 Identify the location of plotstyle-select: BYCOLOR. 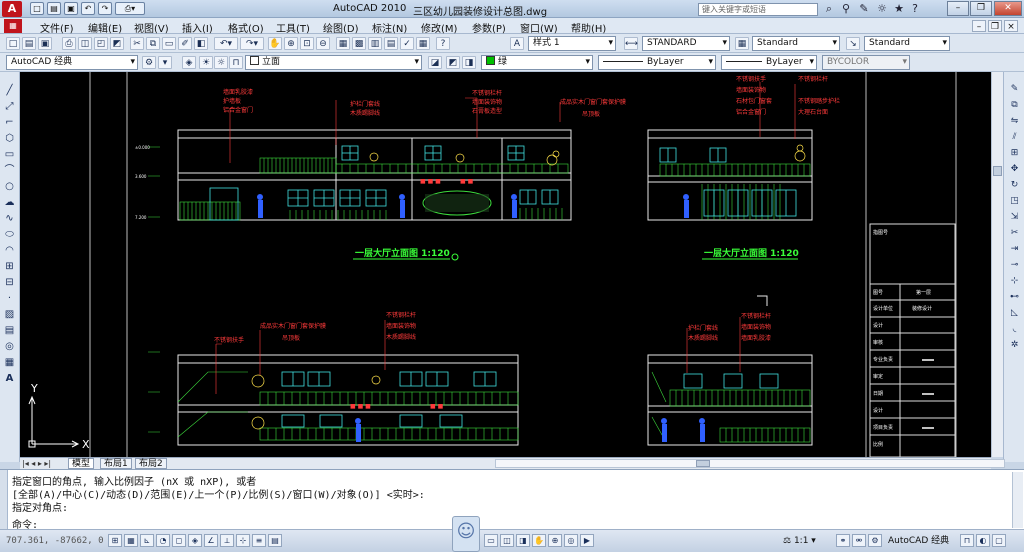
(866, 62).